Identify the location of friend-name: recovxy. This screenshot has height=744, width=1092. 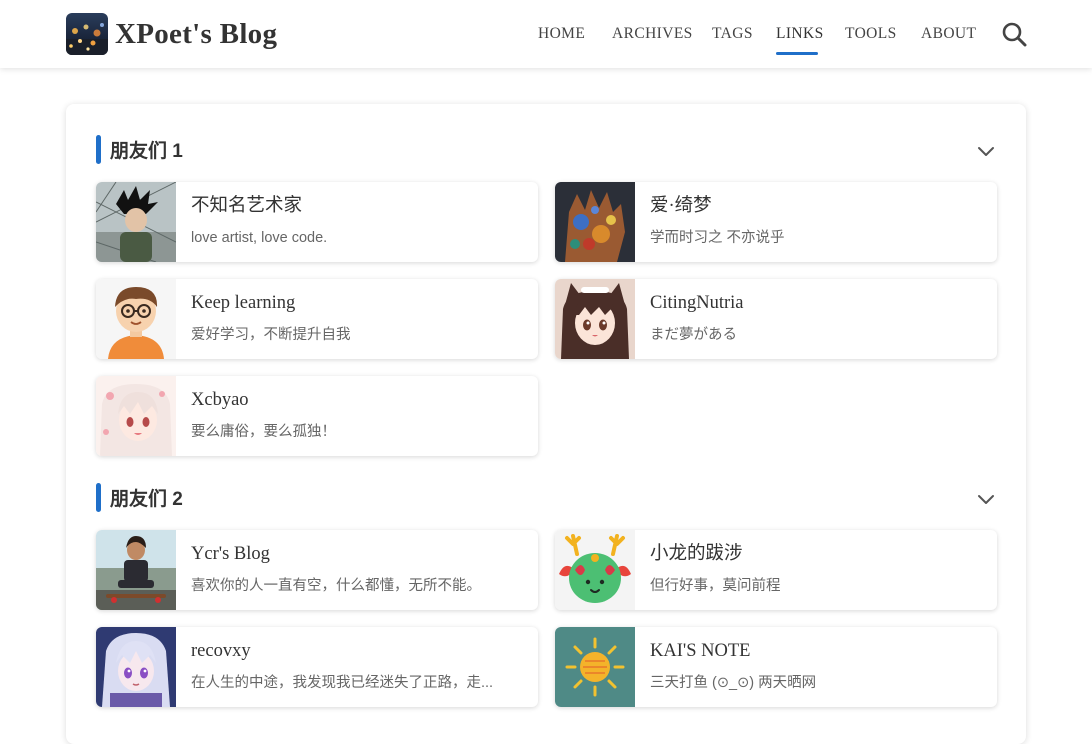
(221, 651).